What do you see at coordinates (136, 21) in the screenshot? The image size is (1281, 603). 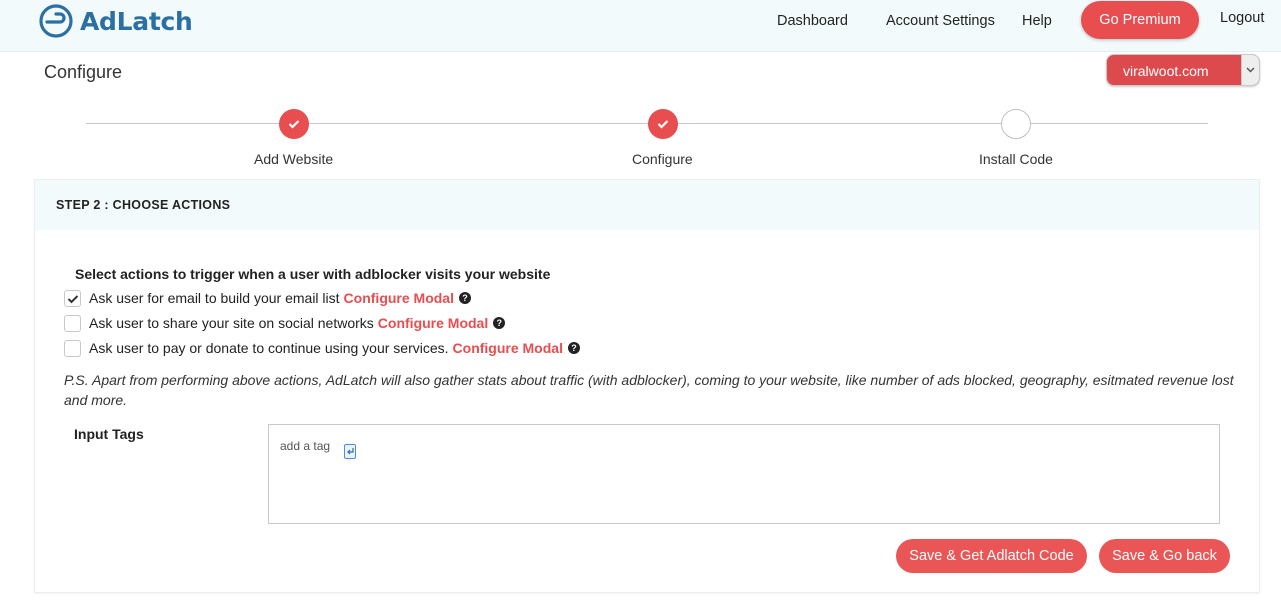 I see `brand-name: AdLatch` at bounding box center [136, 21].